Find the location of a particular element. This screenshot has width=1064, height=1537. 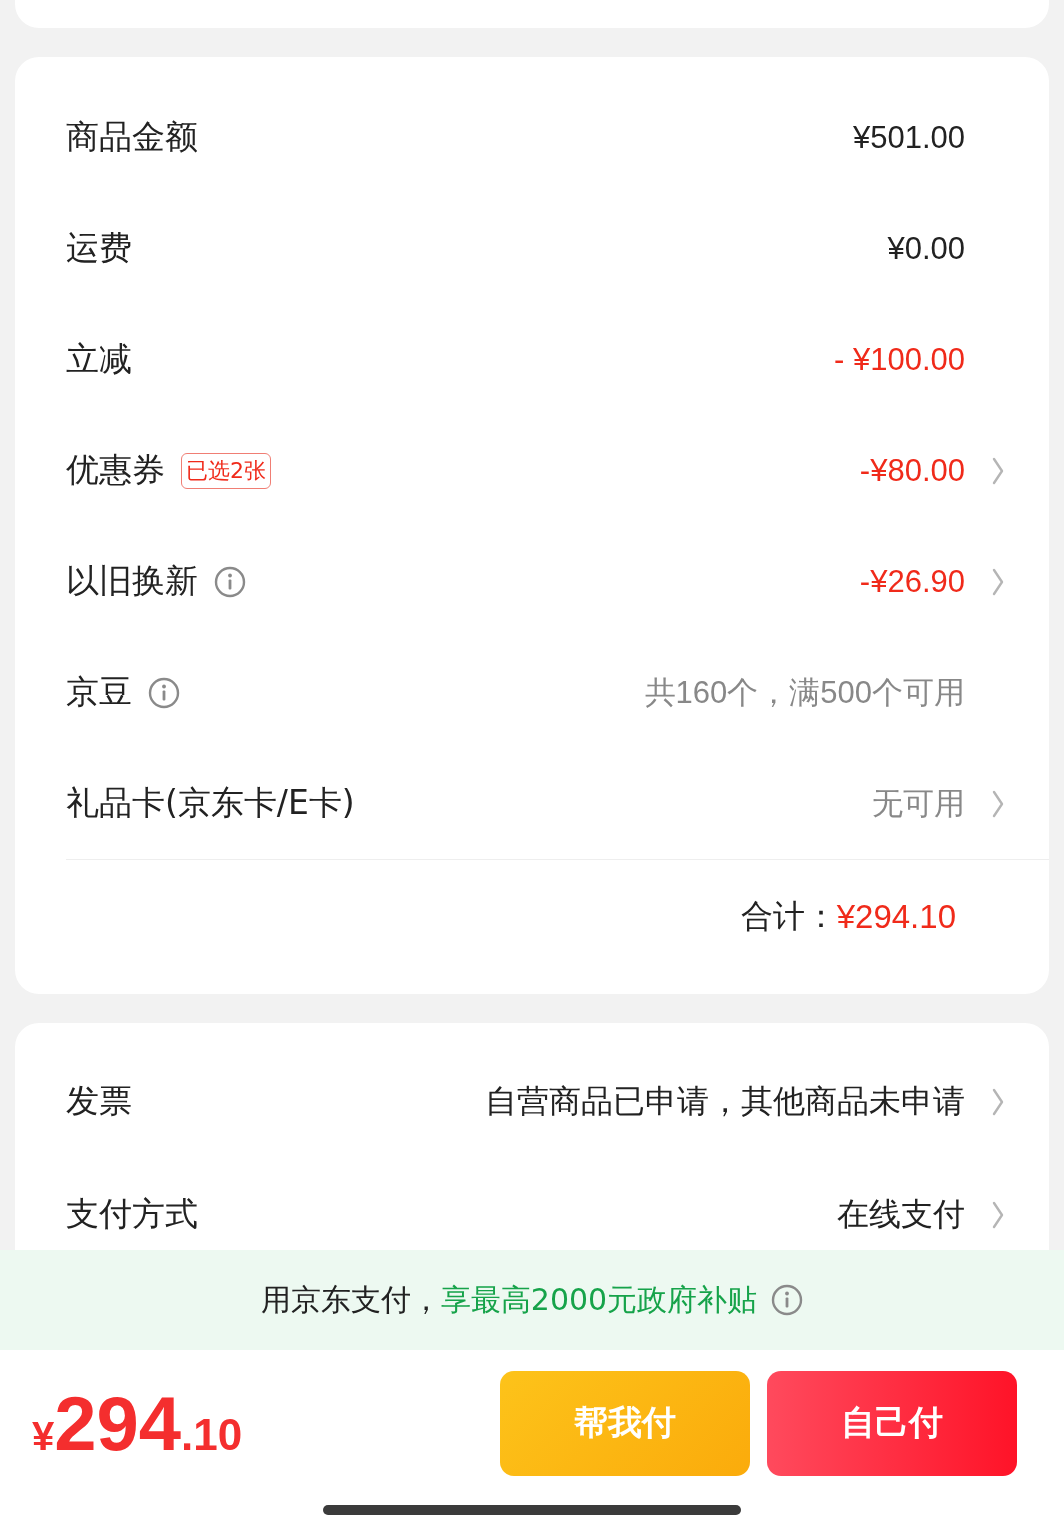

coupon-badge: 已选2张 is located at coordinates (226, 470).